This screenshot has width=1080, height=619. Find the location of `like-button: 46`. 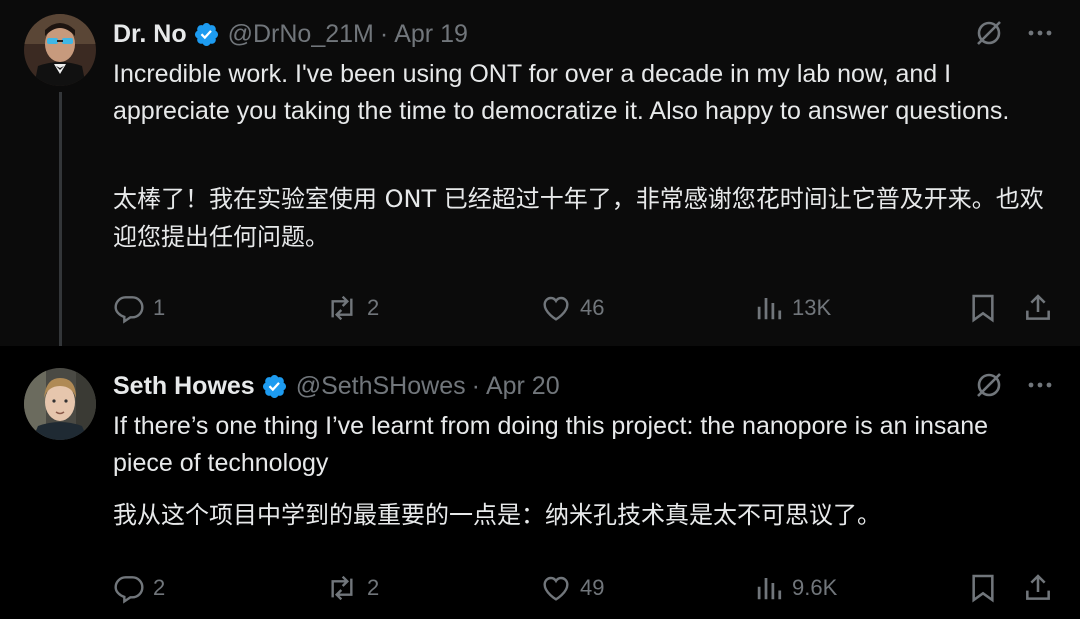

like-button: 46 is located at coordinates (572, 308).